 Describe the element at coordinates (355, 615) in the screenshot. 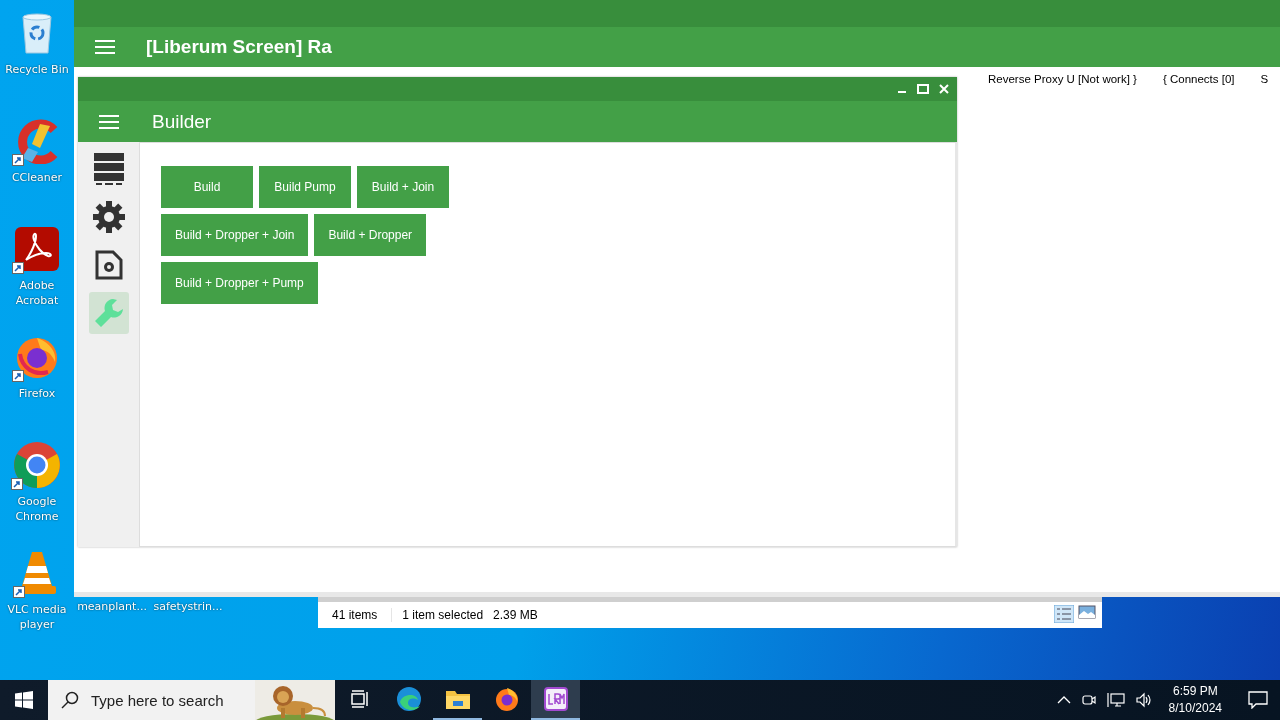

I see `item-count: 41 items` at that location.